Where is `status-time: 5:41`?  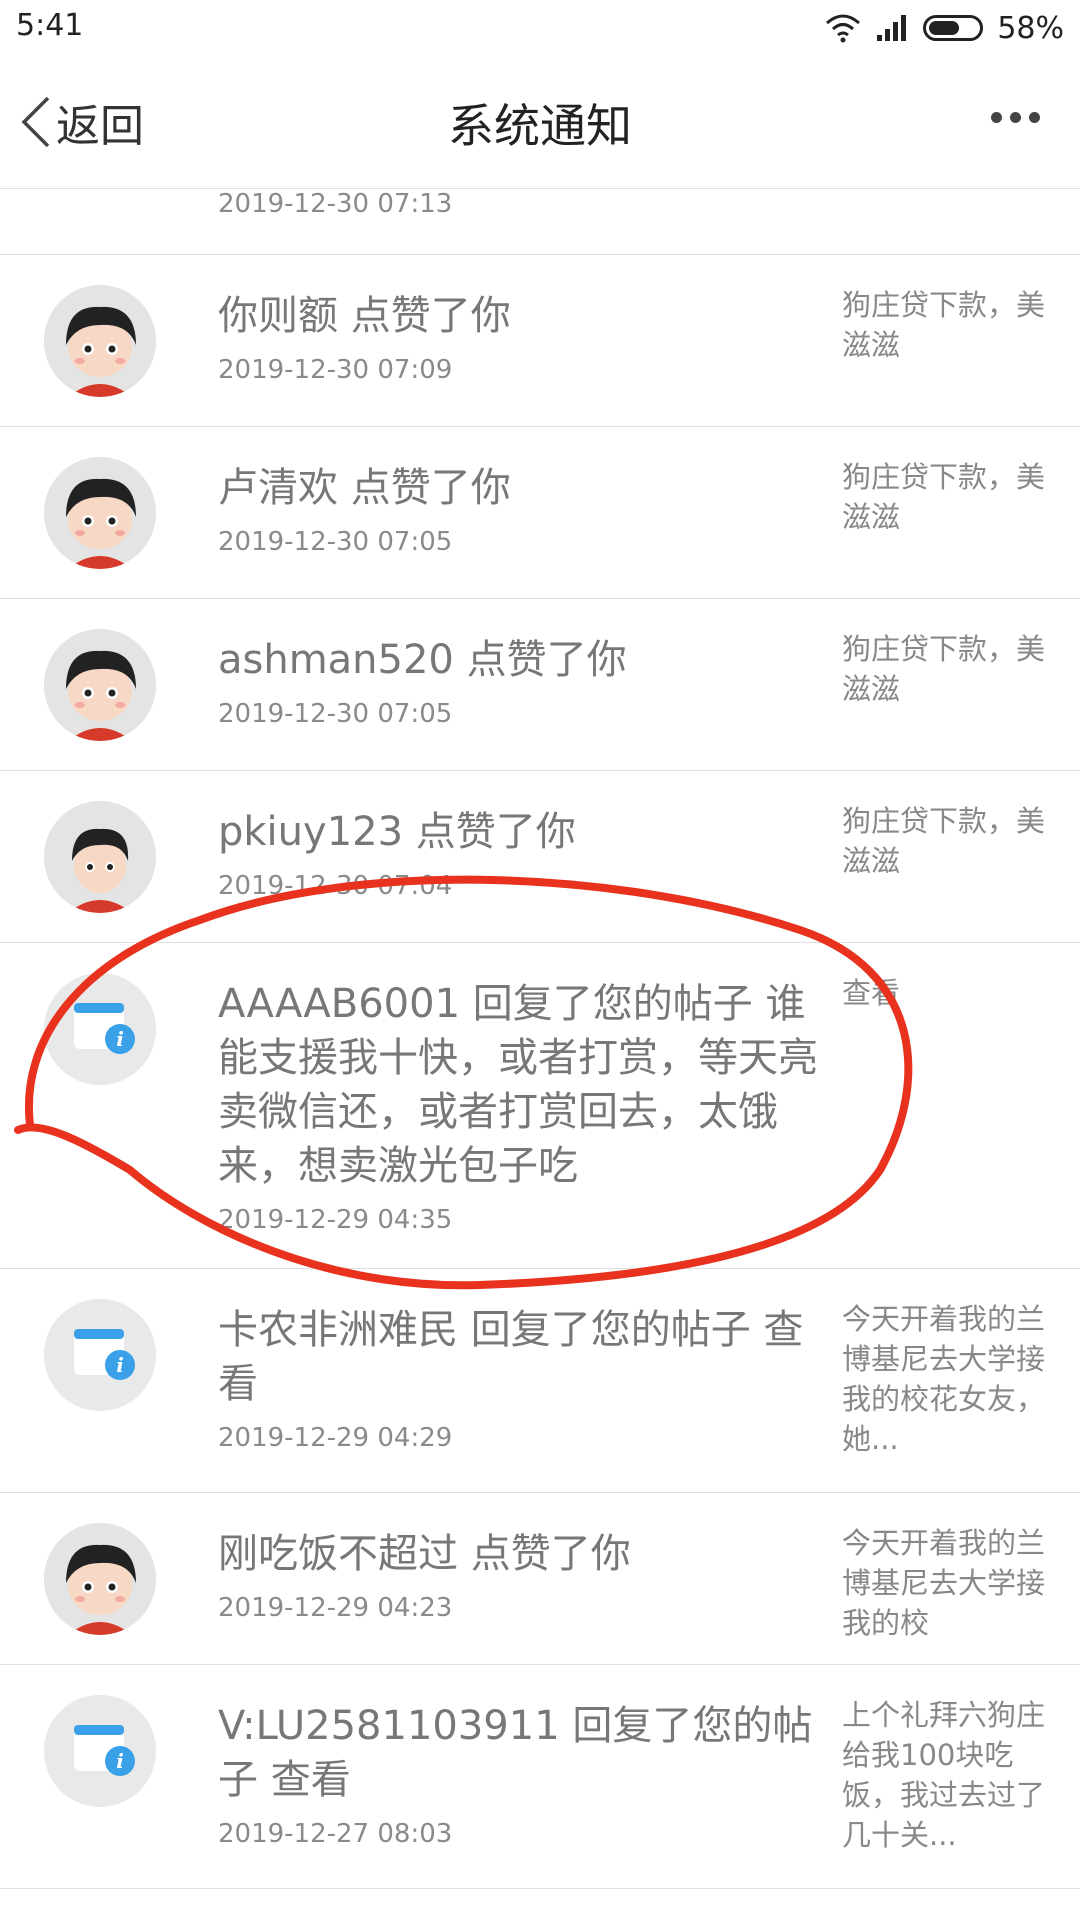
status-time: 5:41 is located at coordinates (50, 25).